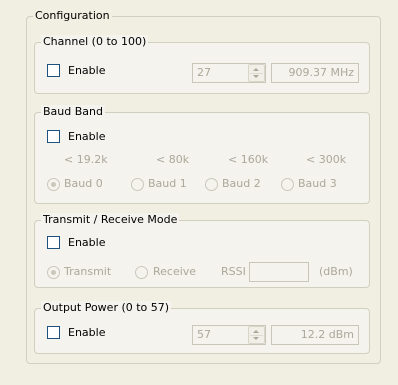  Describe the element at coordinates (53, 272) in the screenshot. I see `transmit-radio` at that location.